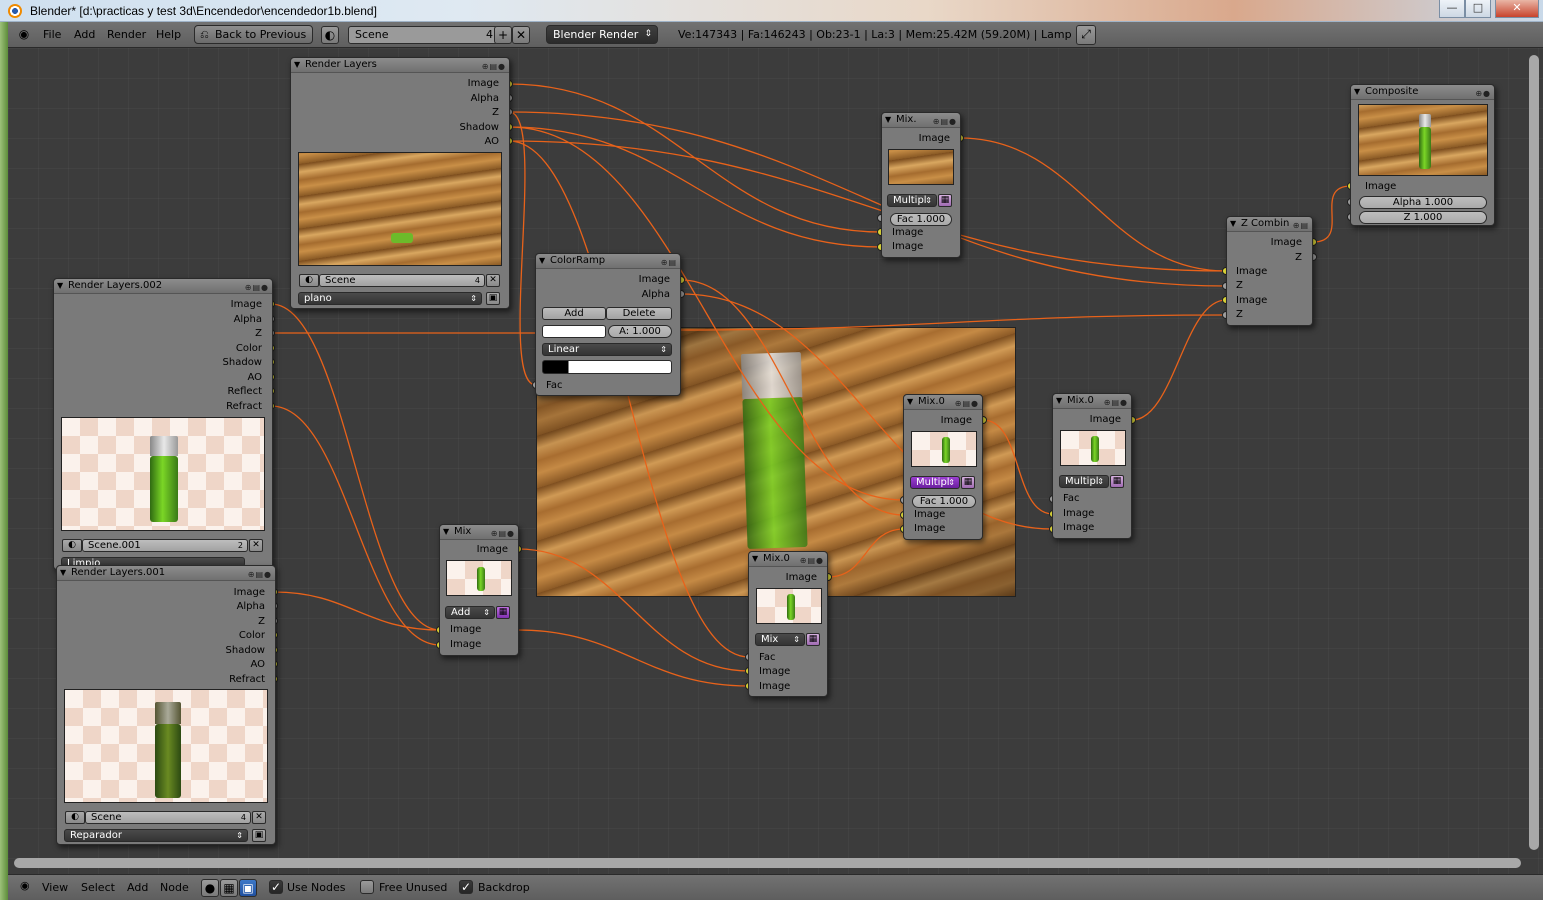 The width and height of the screenshot is (1543, 900). What do you see at coordinates (166, 573) in the screenshot?
I see `node-header: Render Layers.001 ⊕▤●` at bounding box center [166, 573].